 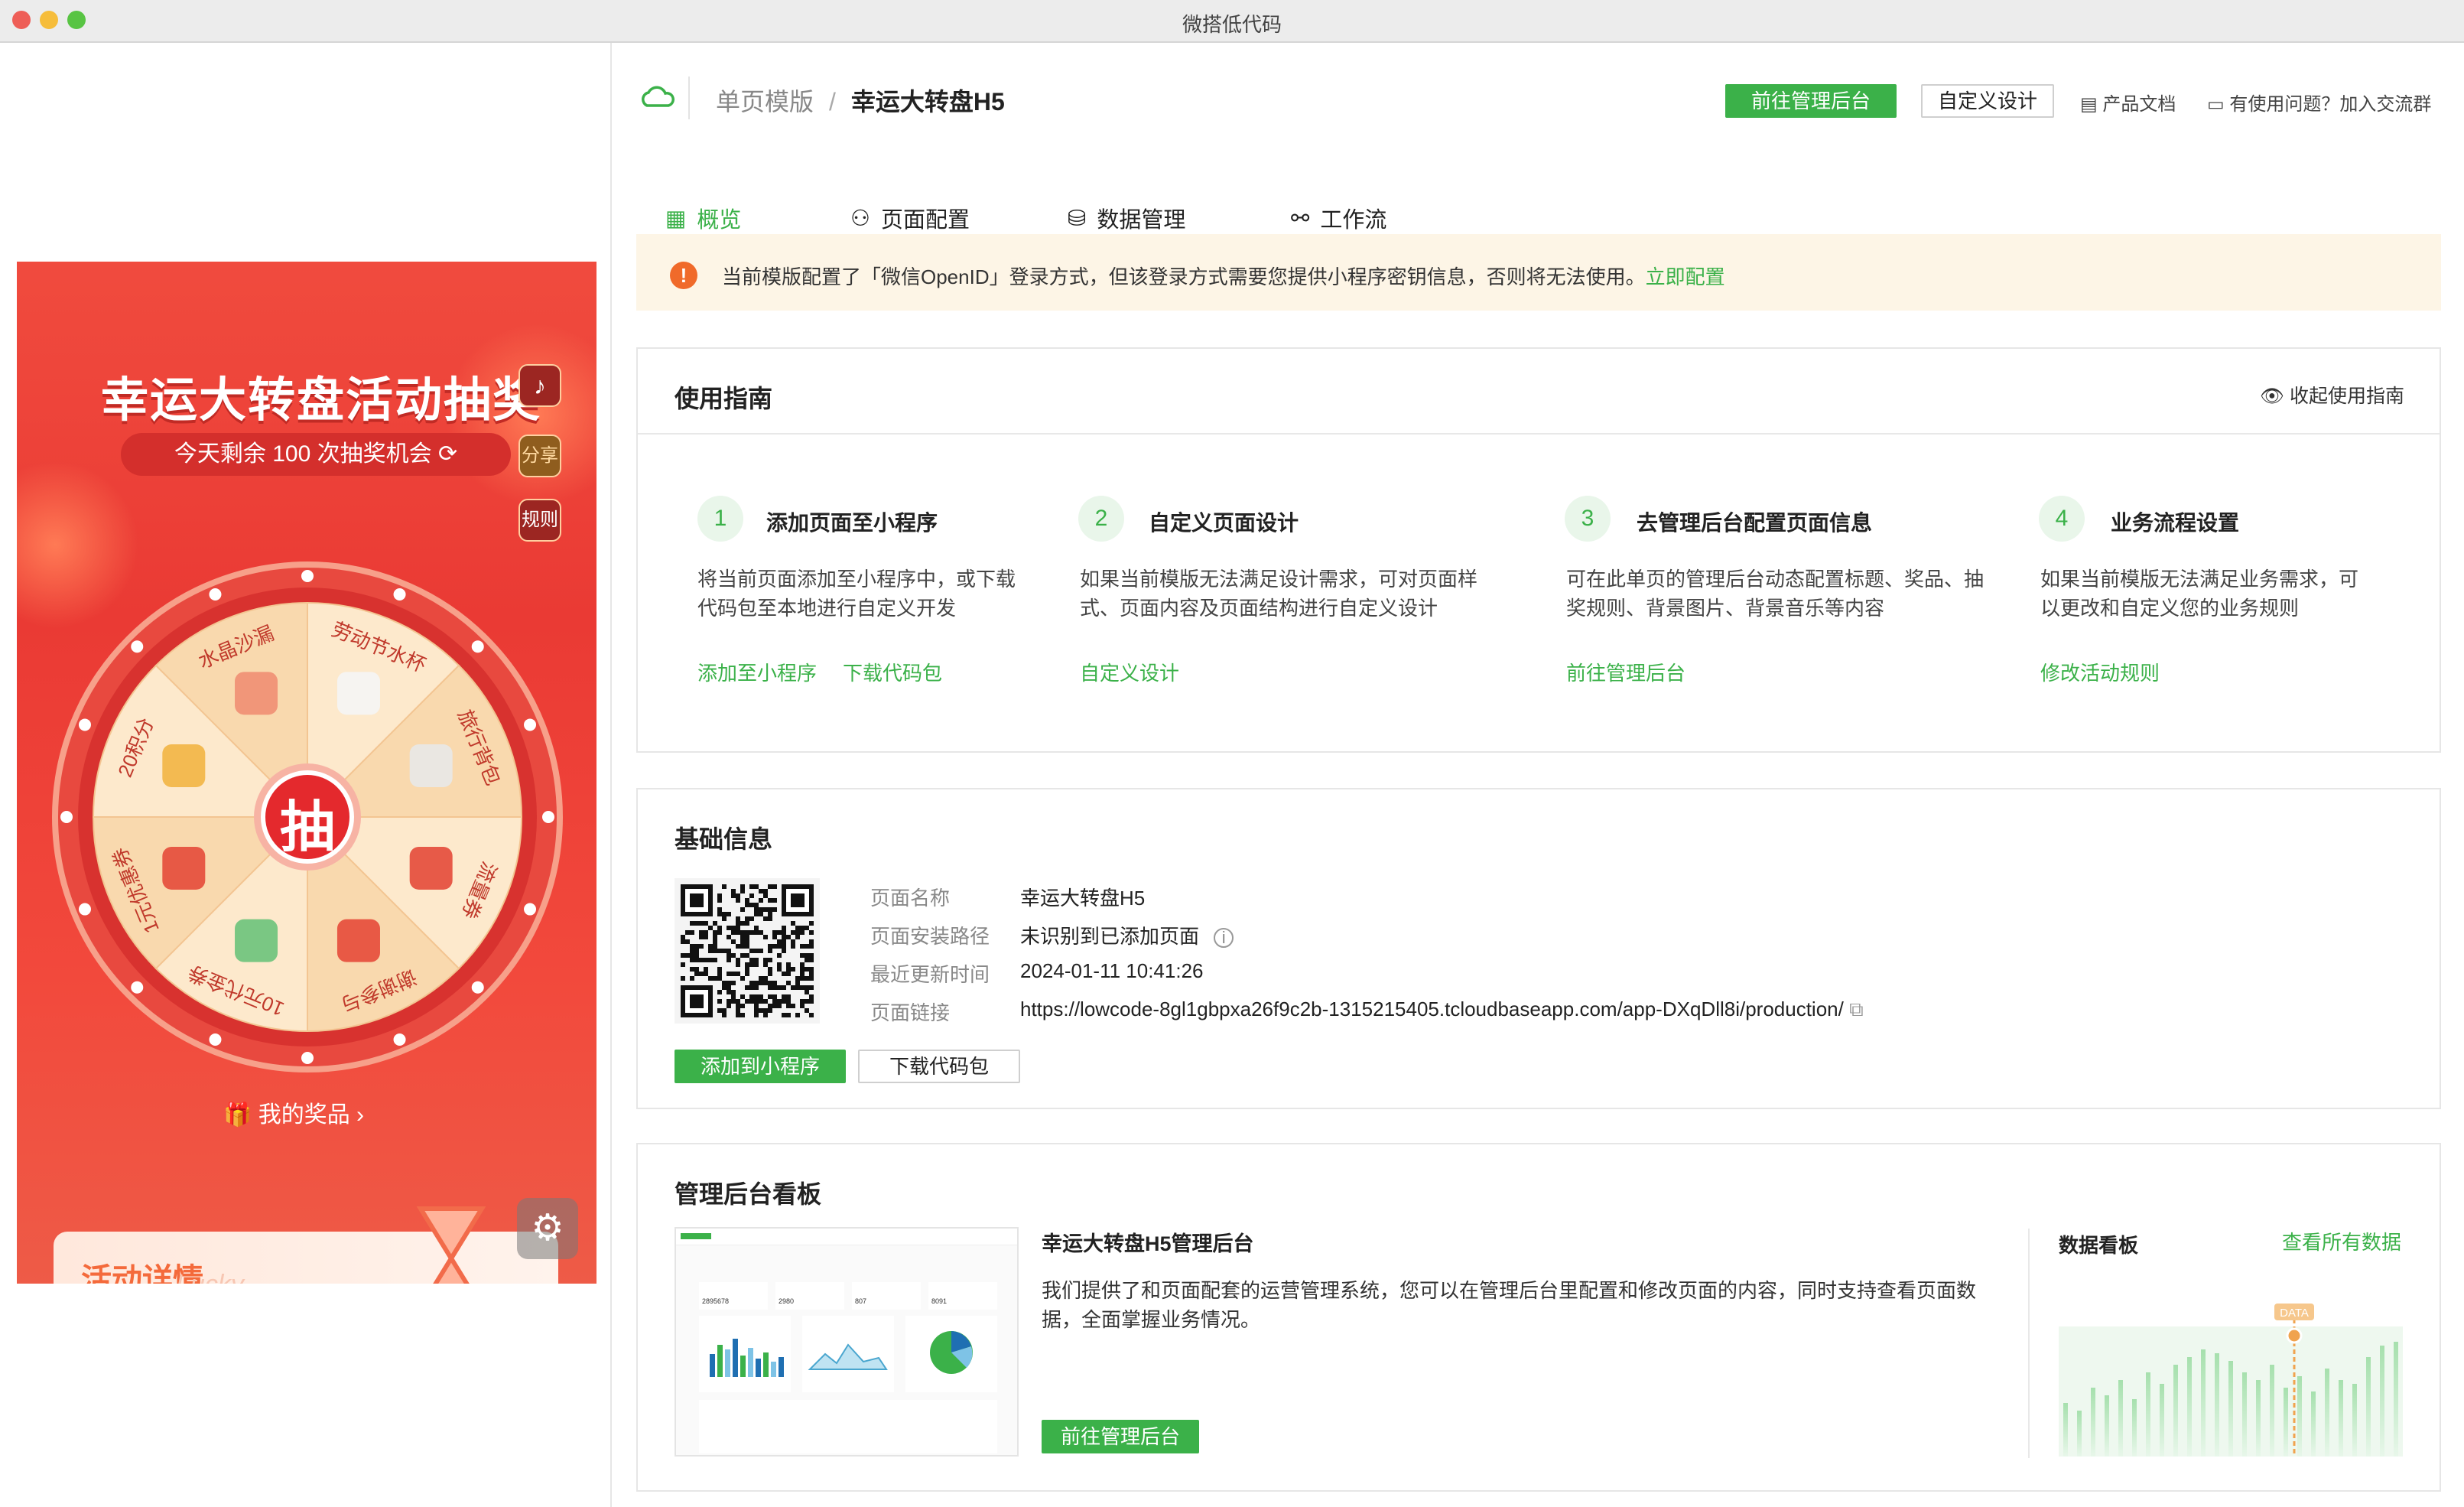 I want to click on preview-title: 幸运大转盘活动抽奖, so click(x=321, y=400).